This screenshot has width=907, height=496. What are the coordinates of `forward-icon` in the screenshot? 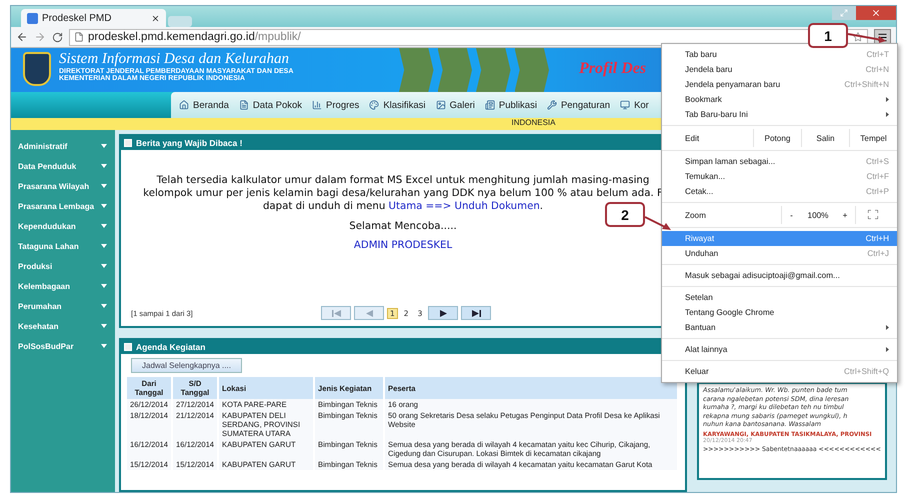 It's located at (40, 37).